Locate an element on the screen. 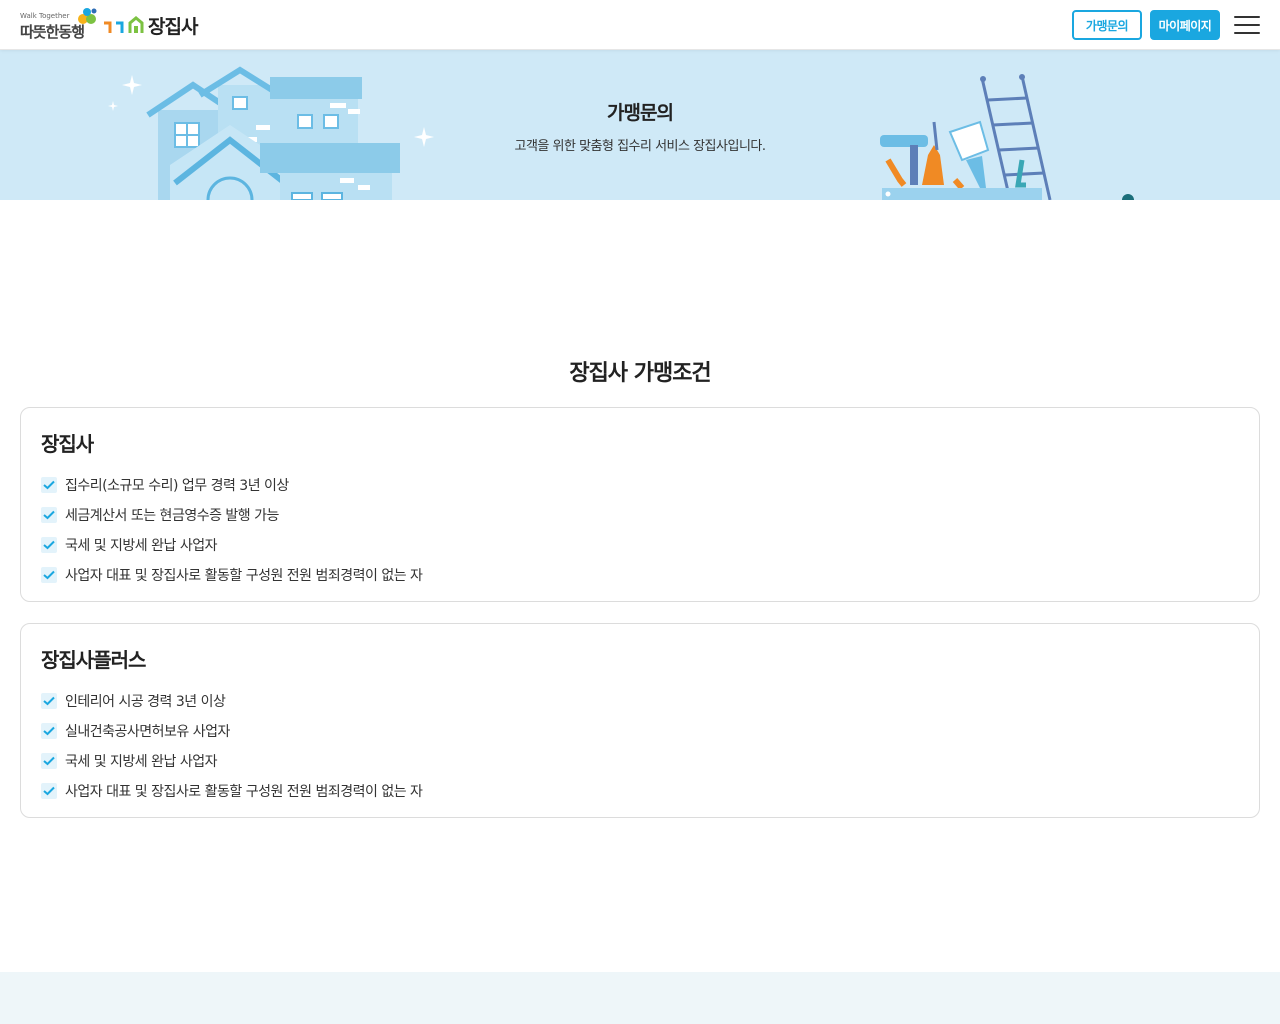  list-item: 세금계산서 또는 현금영수증 발행 가능 is located at coordinates (231, 515).